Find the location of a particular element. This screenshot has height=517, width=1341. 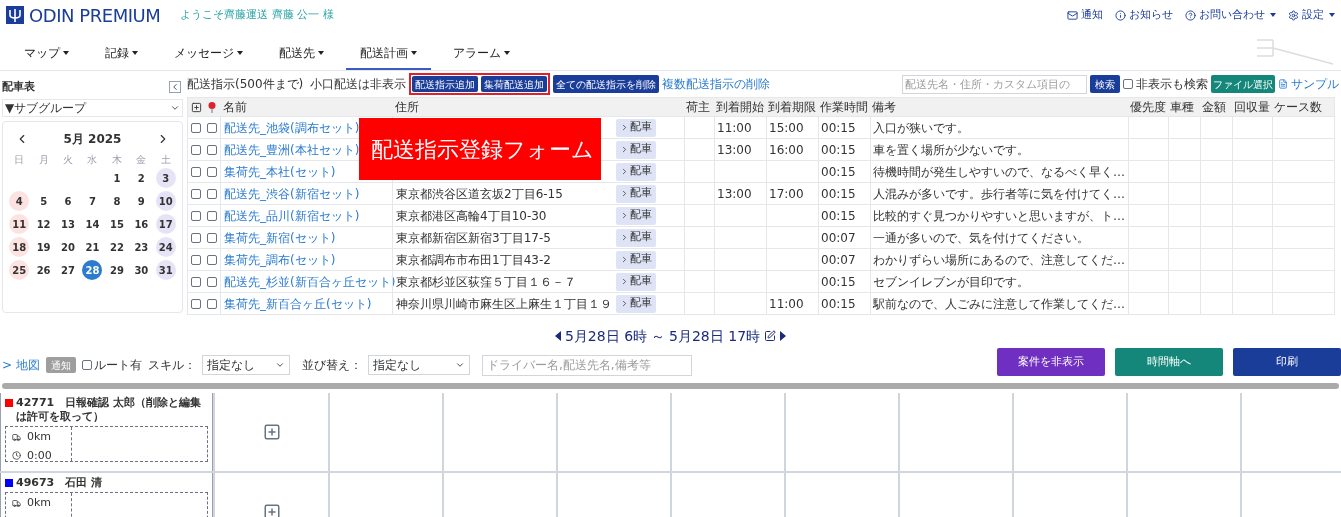

edit-icon is located at coordinates (770, 336).